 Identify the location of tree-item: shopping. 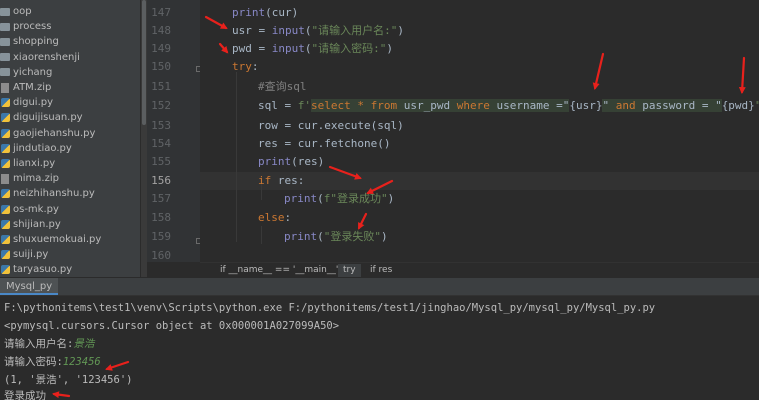
(29, 41).